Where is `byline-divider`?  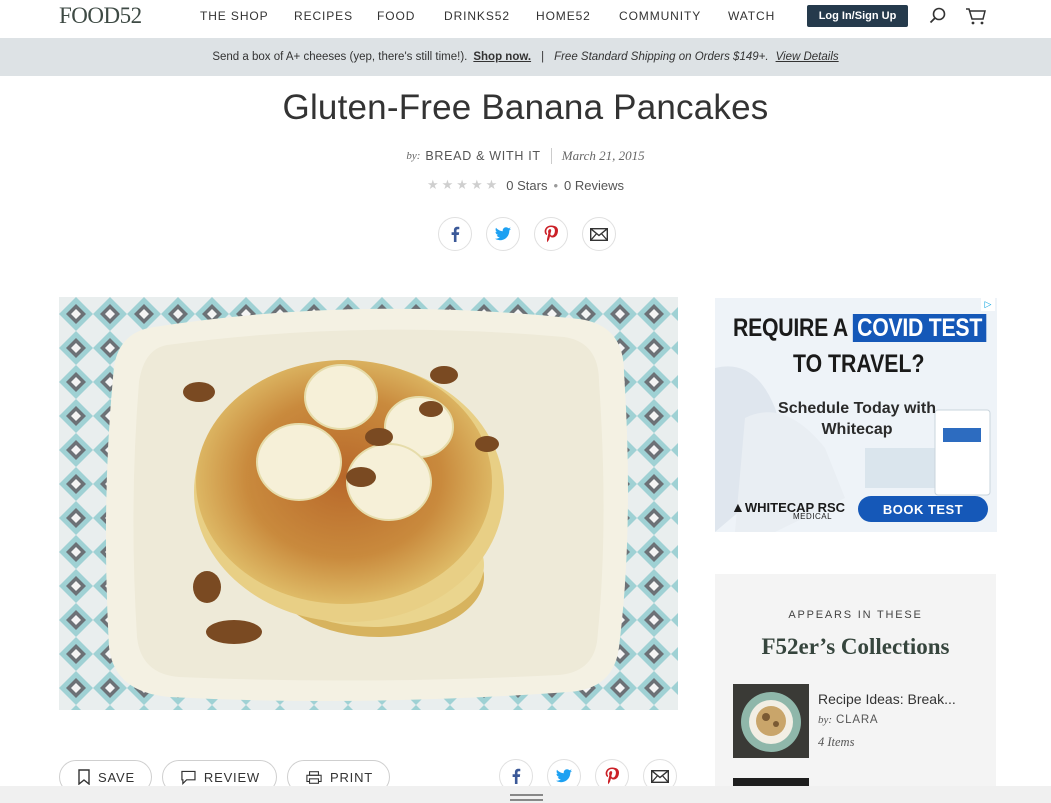 byline-divider is located at coordinates (551, 156).